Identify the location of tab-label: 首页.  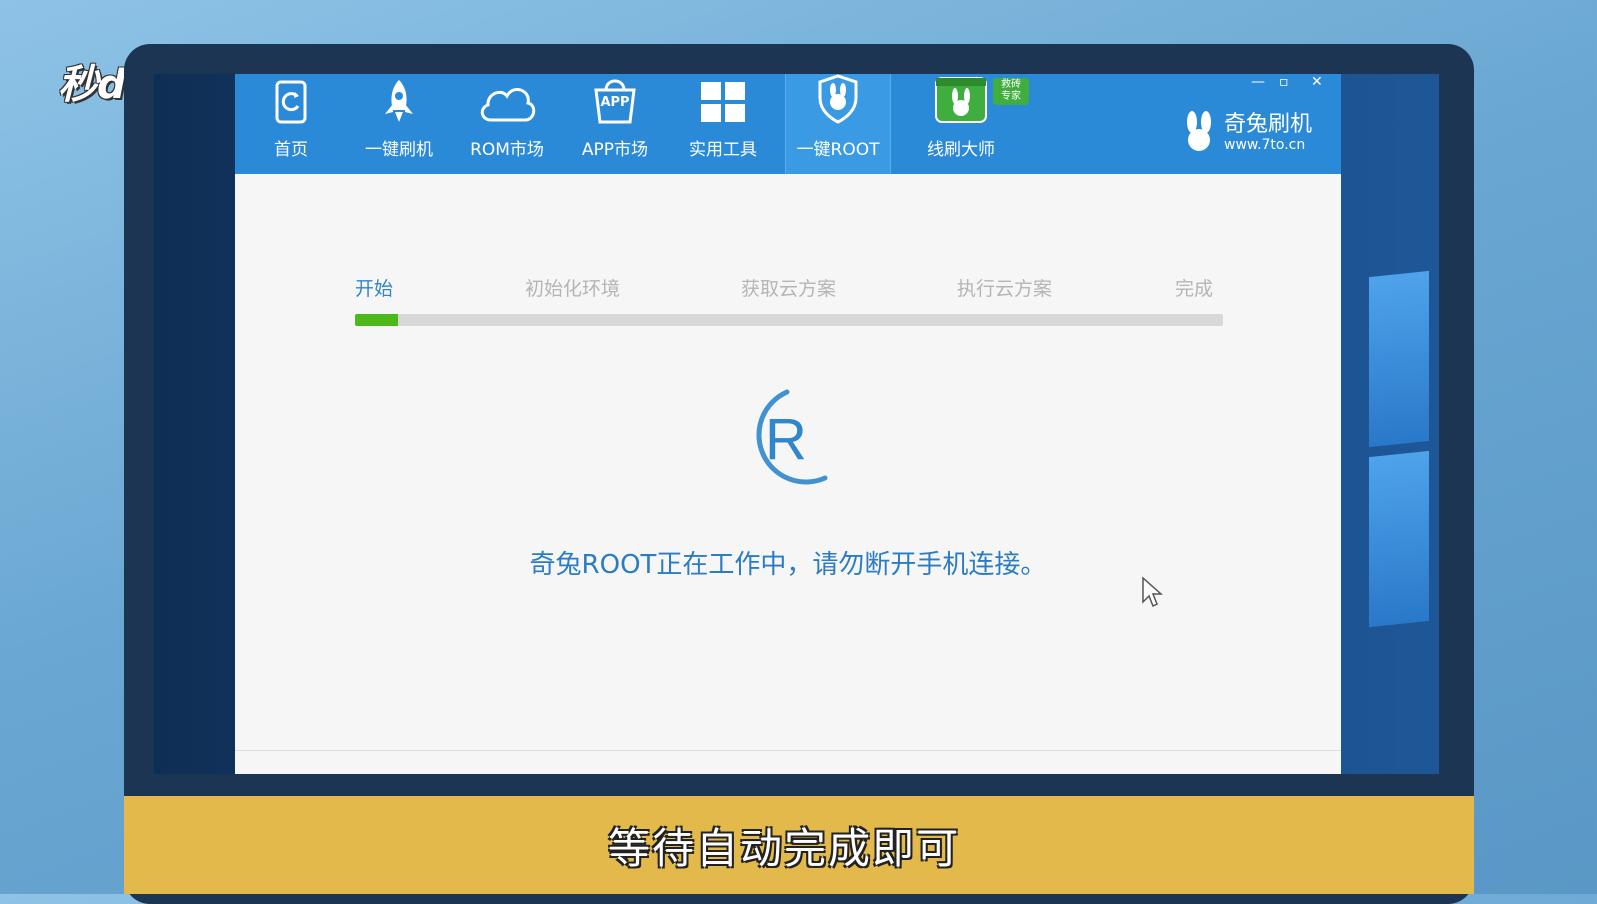
(291, 150).